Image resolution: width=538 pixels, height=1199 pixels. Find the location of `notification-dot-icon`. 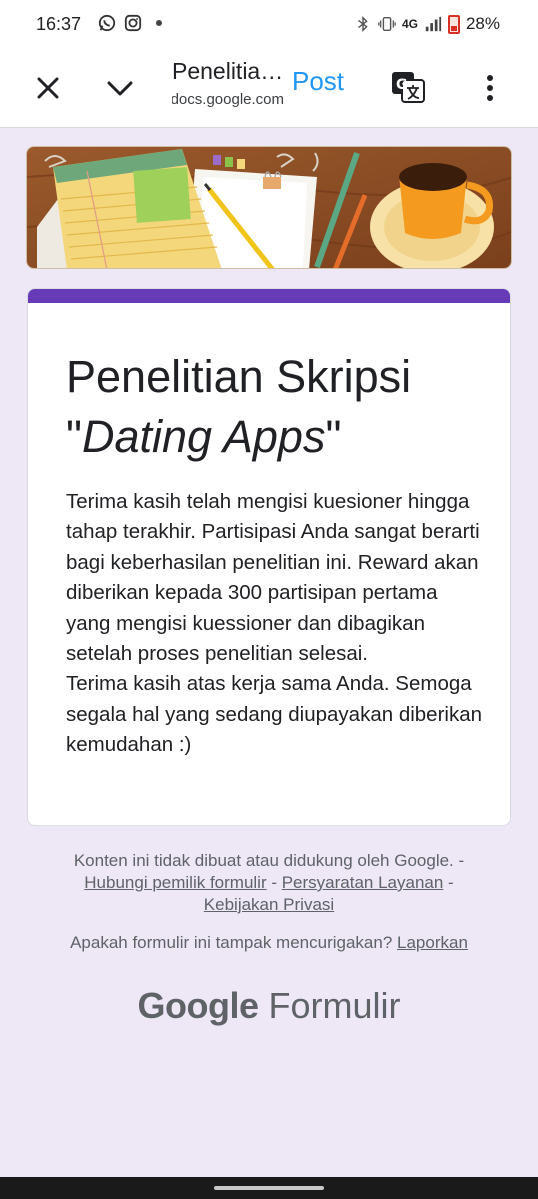

notification-dot-icon is located at coordinates (159, 23).